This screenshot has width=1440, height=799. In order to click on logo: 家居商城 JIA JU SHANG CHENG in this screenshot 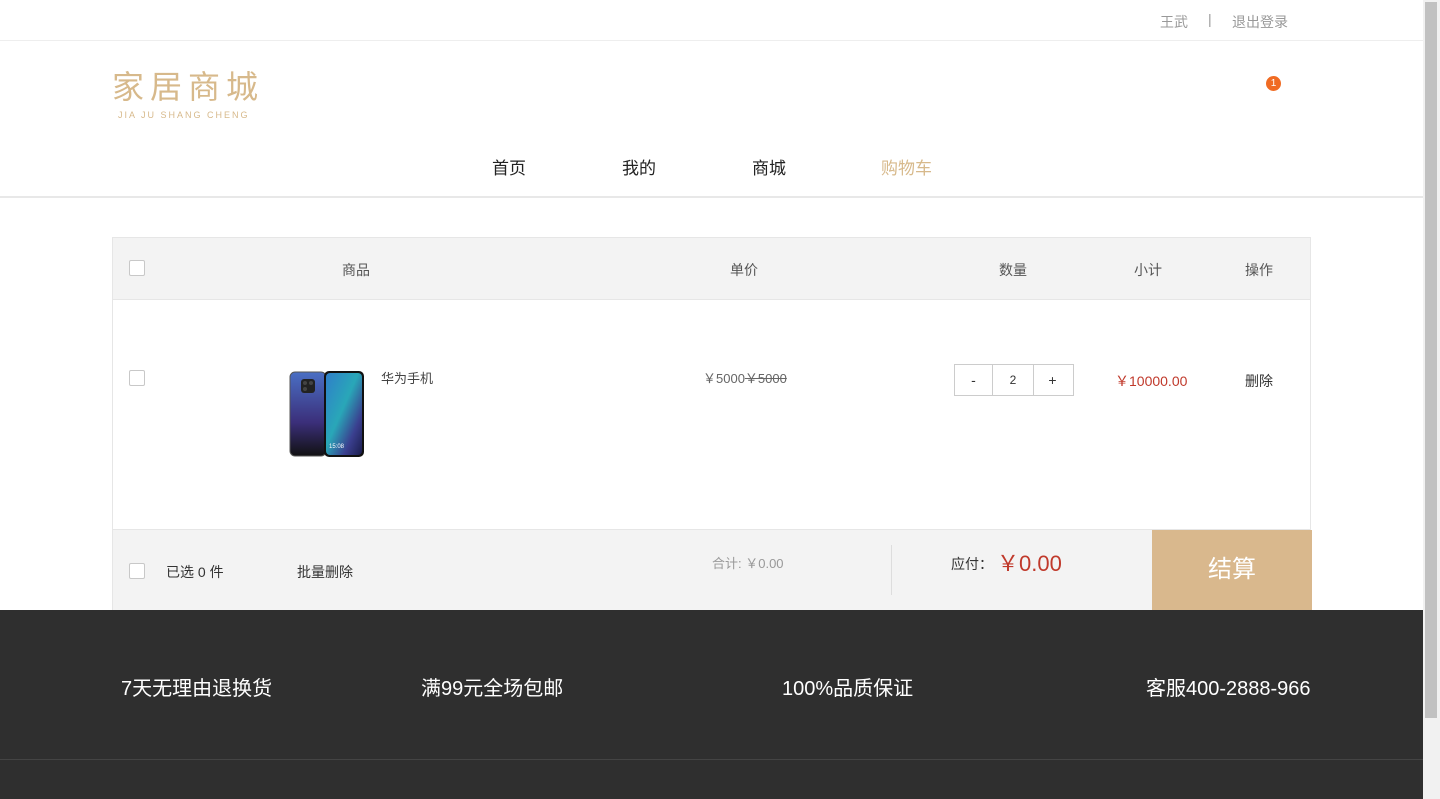, I will do `click(188, 91)`.